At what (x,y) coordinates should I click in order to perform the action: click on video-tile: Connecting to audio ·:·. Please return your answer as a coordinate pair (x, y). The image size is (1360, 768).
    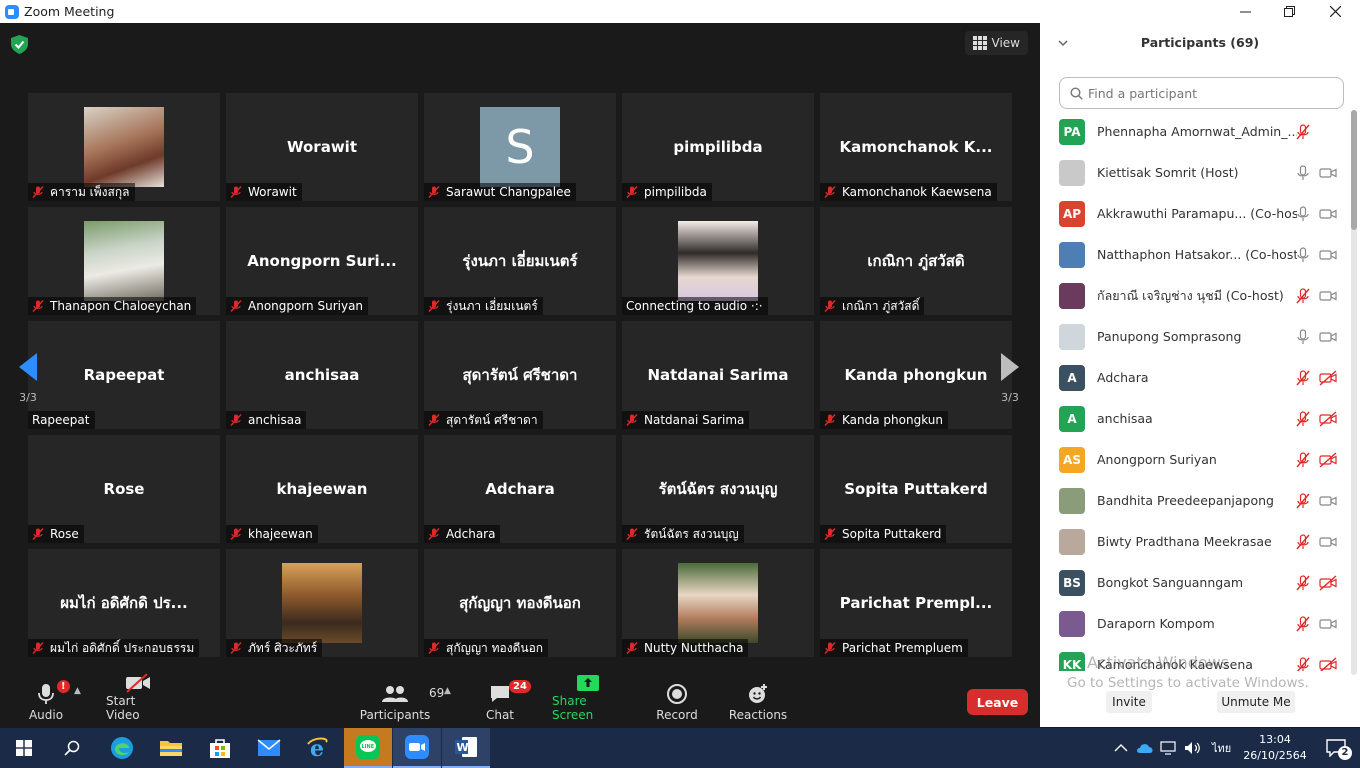
    Looking at the image, I should click on (718, 261).